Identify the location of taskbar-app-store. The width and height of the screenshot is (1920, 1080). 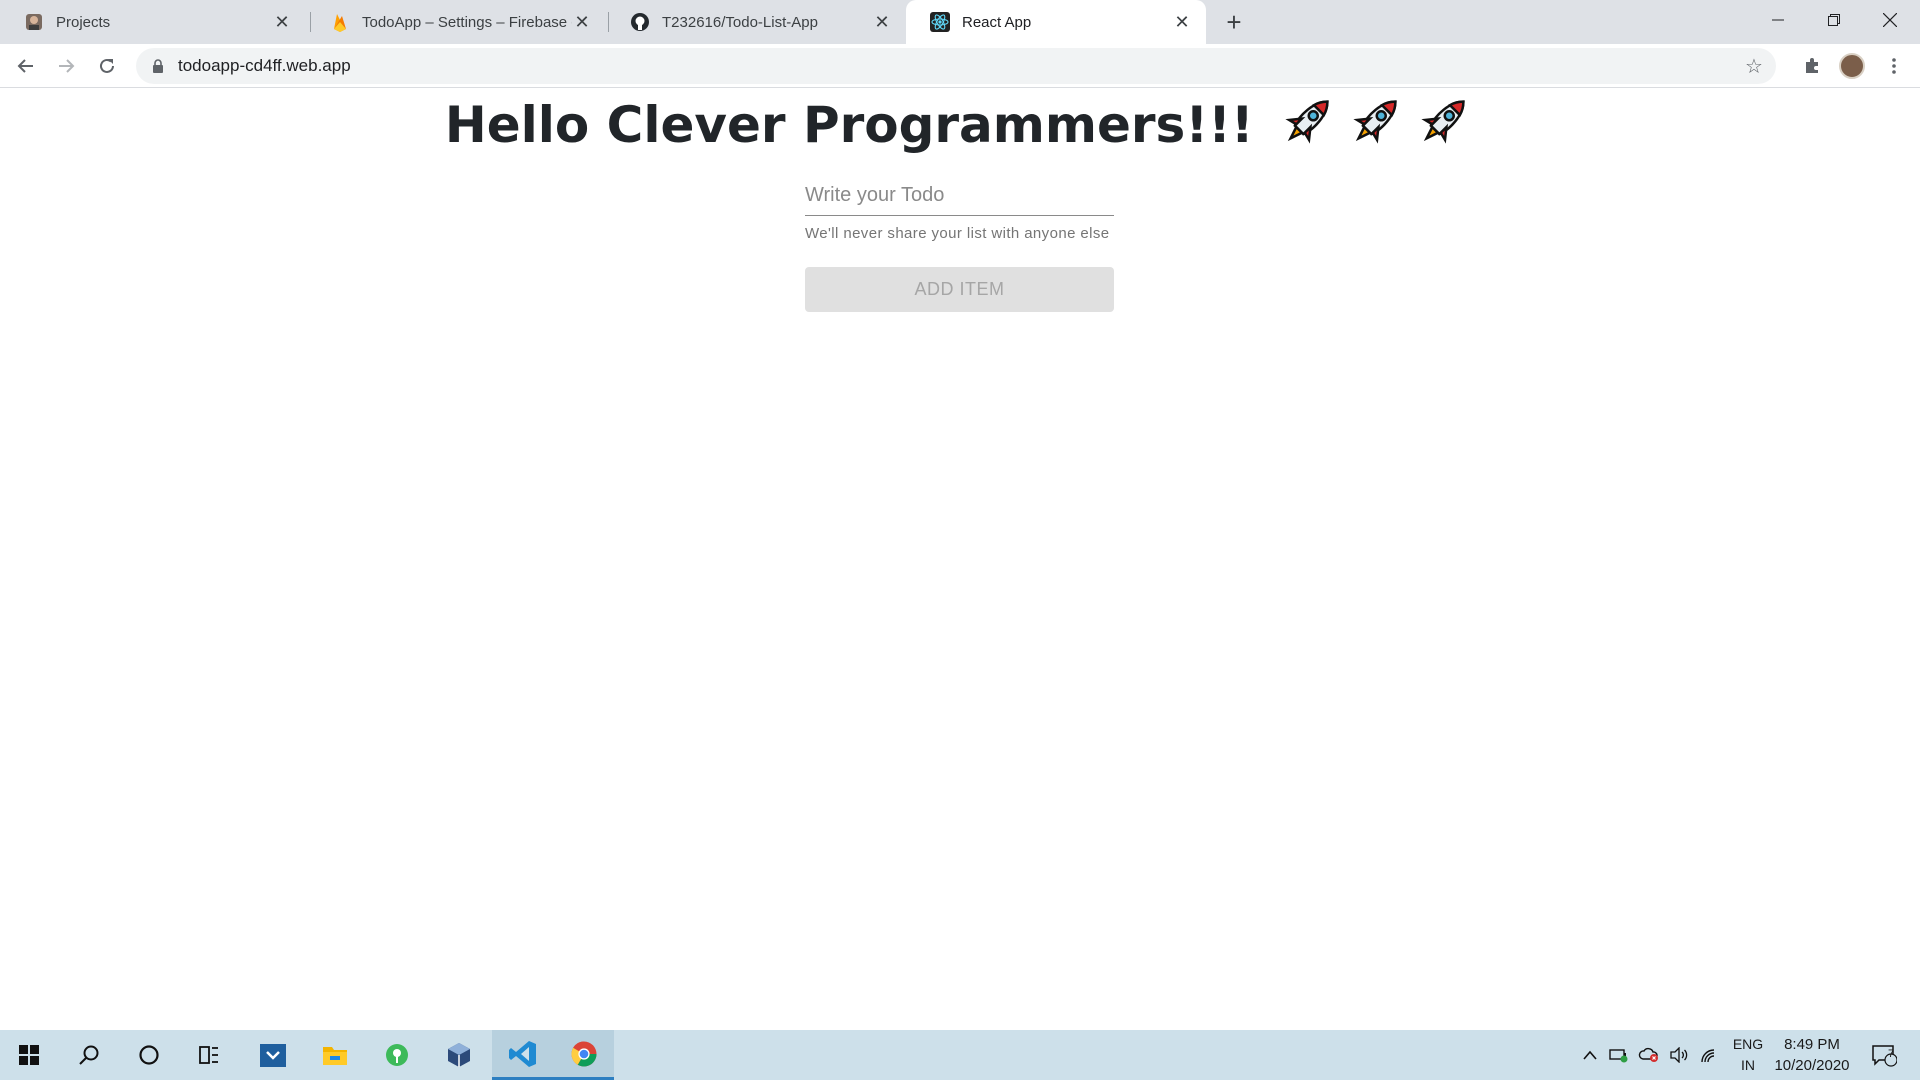
(273, 1055).